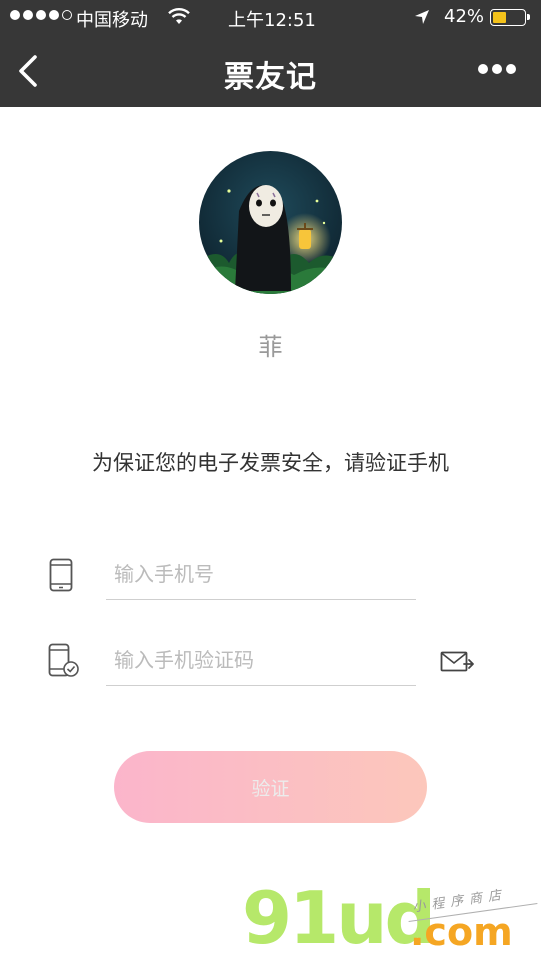 This screenshot has height=960, width=541. Describe the element at coordinates (270, 222) in the screenshot. I see `avatar` at that location.